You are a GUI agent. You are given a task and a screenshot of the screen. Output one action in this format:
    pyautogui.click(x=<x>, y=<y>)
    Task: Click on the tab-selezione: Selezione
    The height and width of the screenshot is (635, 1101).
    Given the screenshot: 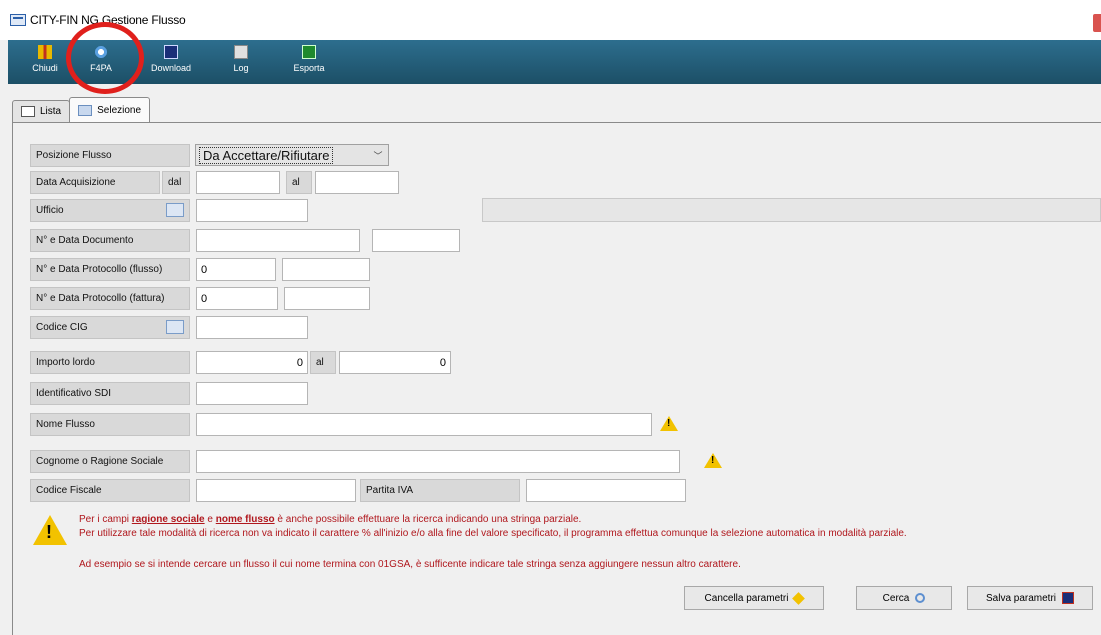 What is the action you would take?
    pyautogui.click(x=110, y=109)
    